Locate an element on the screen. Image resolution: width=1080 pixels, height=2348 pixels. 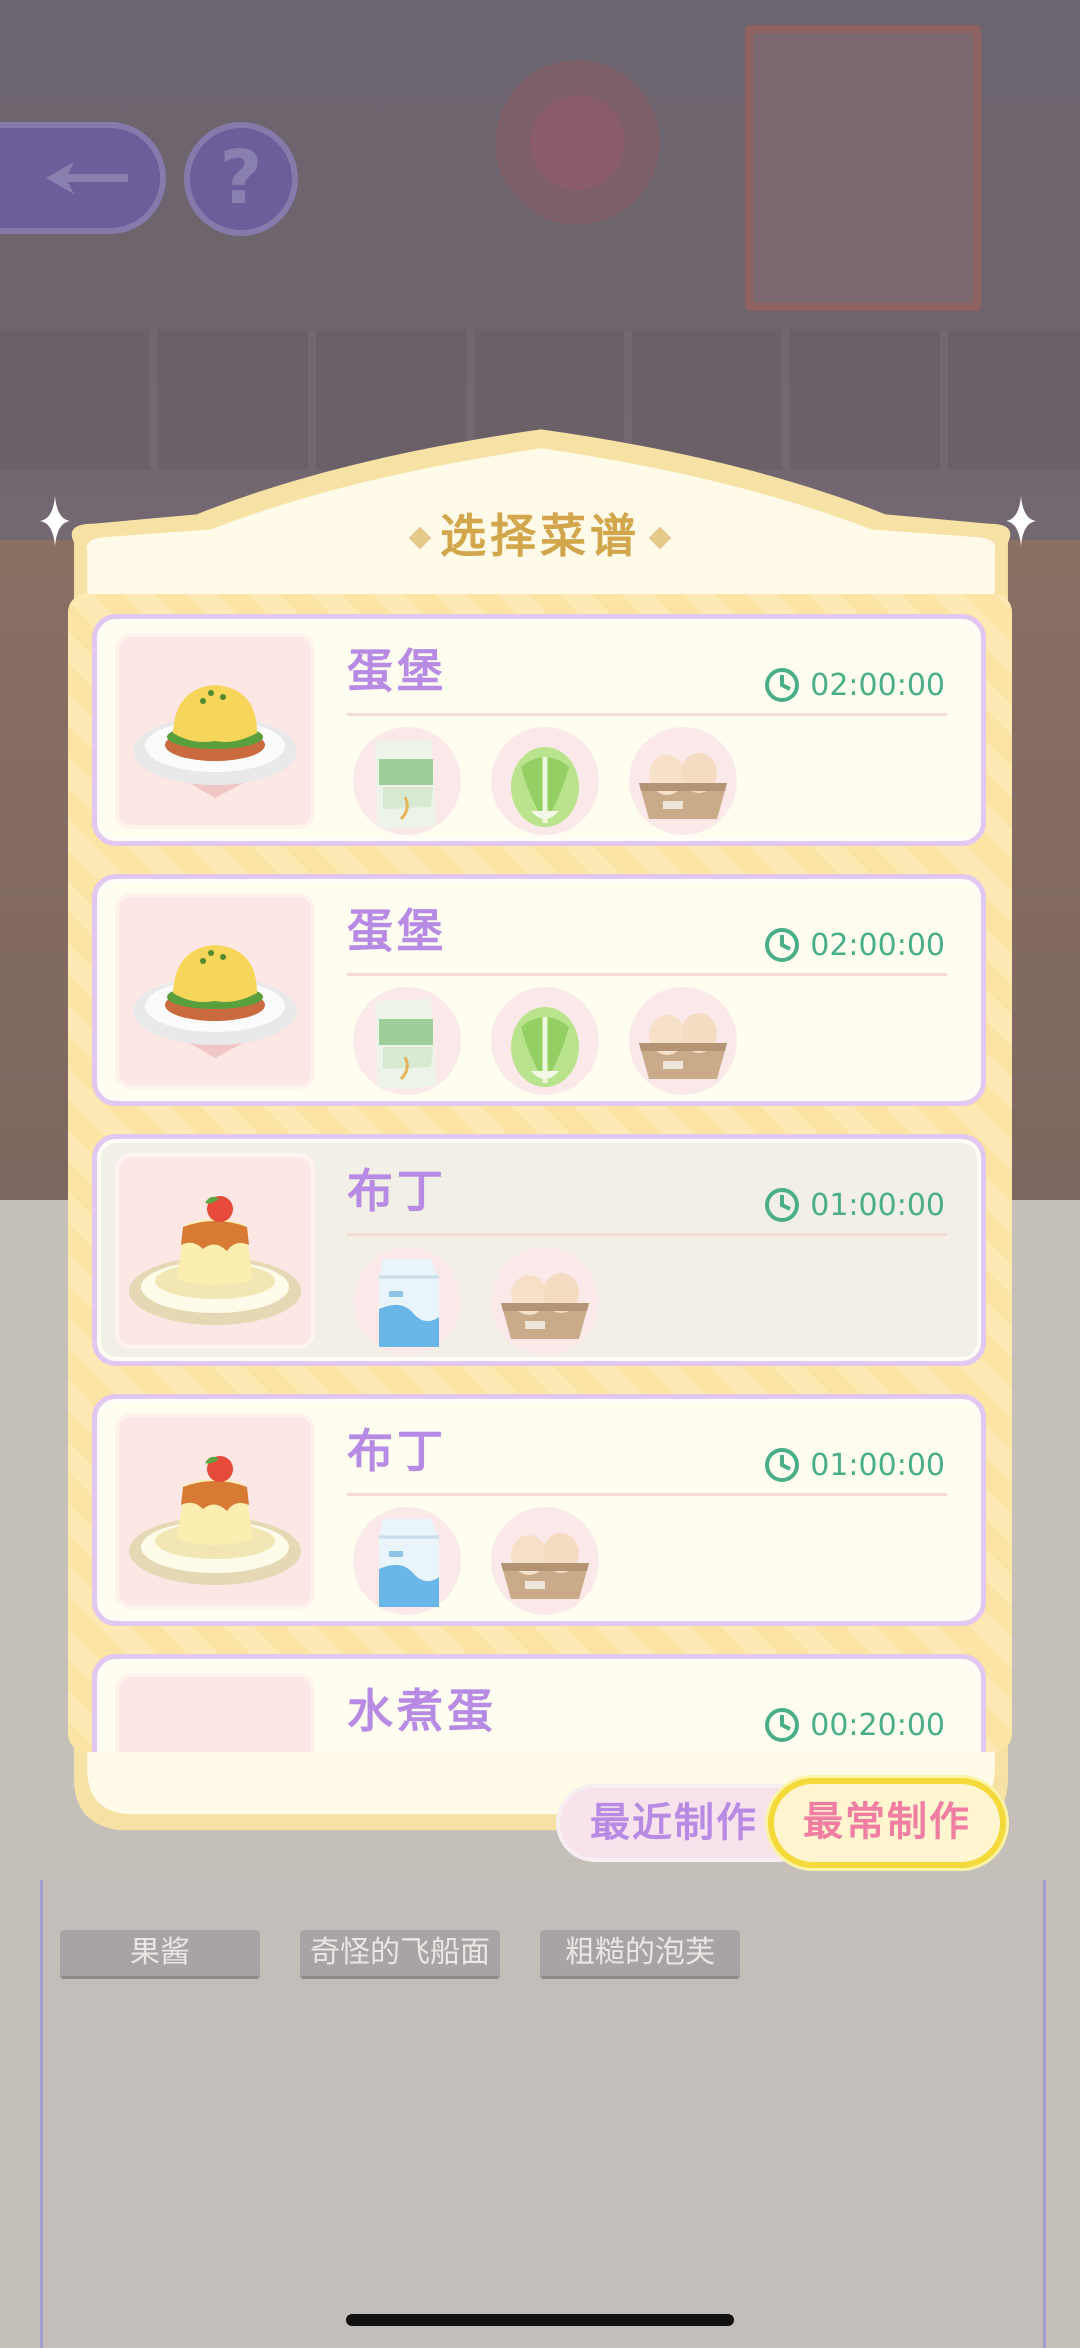
cook-time: 00:20:00 is located at coordinates (854, 1725).